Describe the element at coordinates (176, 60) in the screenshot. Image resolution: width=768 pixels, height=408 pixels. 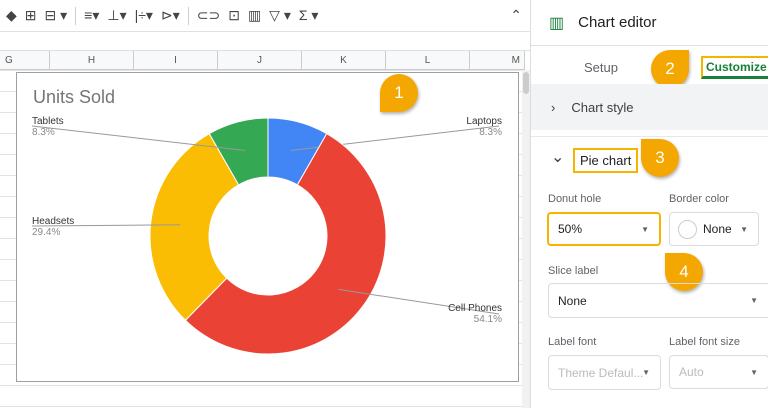
I see `col-header: I` at that location.